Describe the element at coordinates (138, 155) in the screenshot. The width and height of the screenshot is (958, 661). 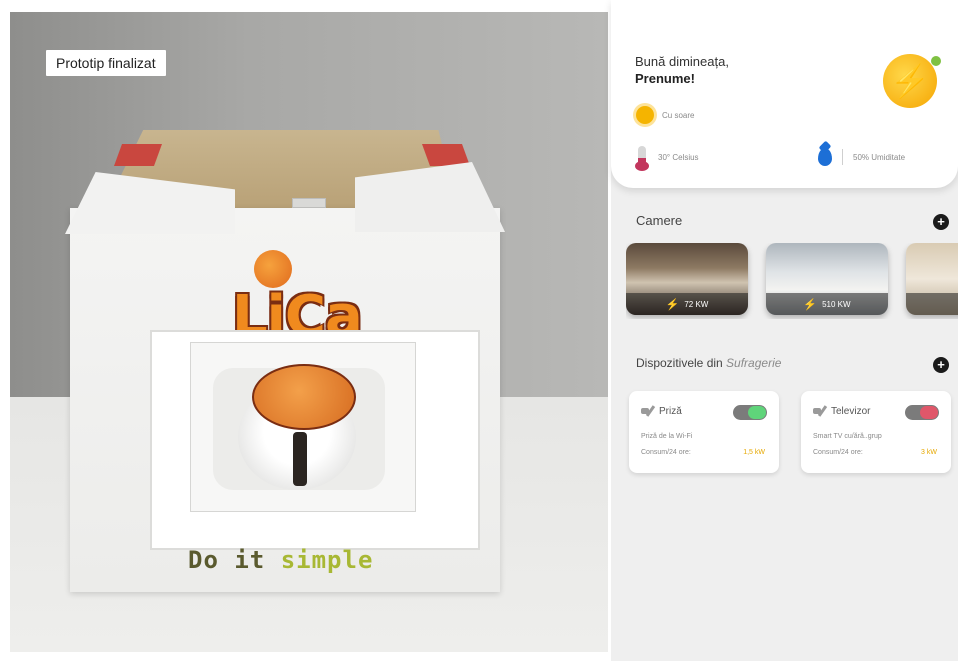
I see `box-tape-left` at that location.